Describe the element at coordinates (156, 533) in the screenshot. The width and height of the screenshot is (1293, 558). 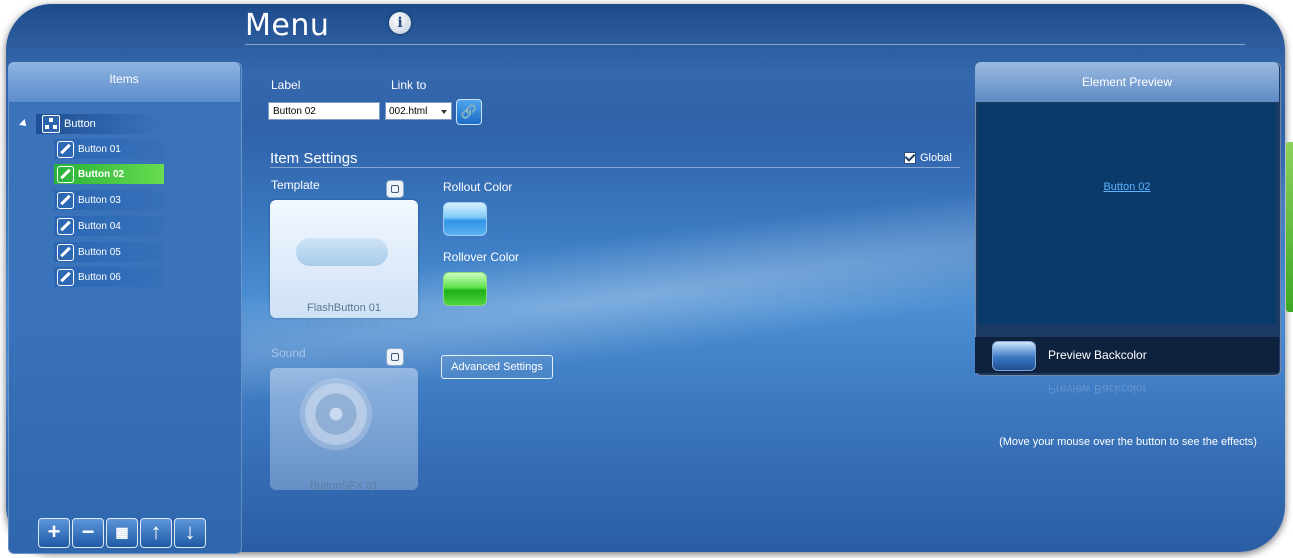
I see `move-up-button: ↑` at that location.